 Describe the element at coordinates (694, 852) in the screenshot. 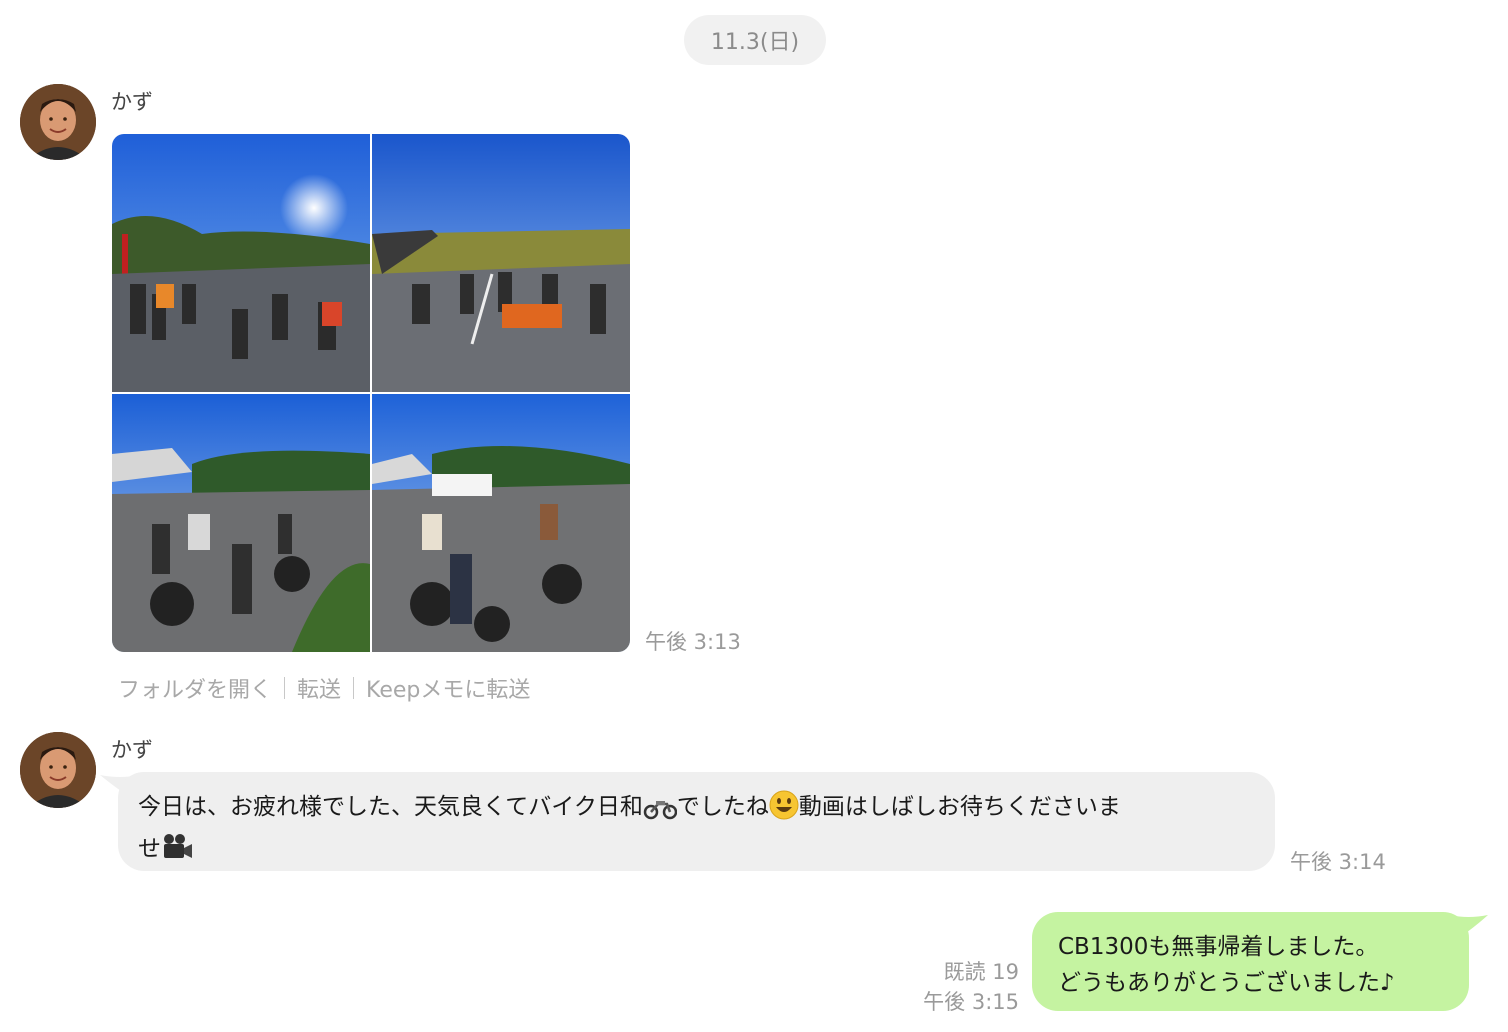

I see `message-text-line: せ` at that location.